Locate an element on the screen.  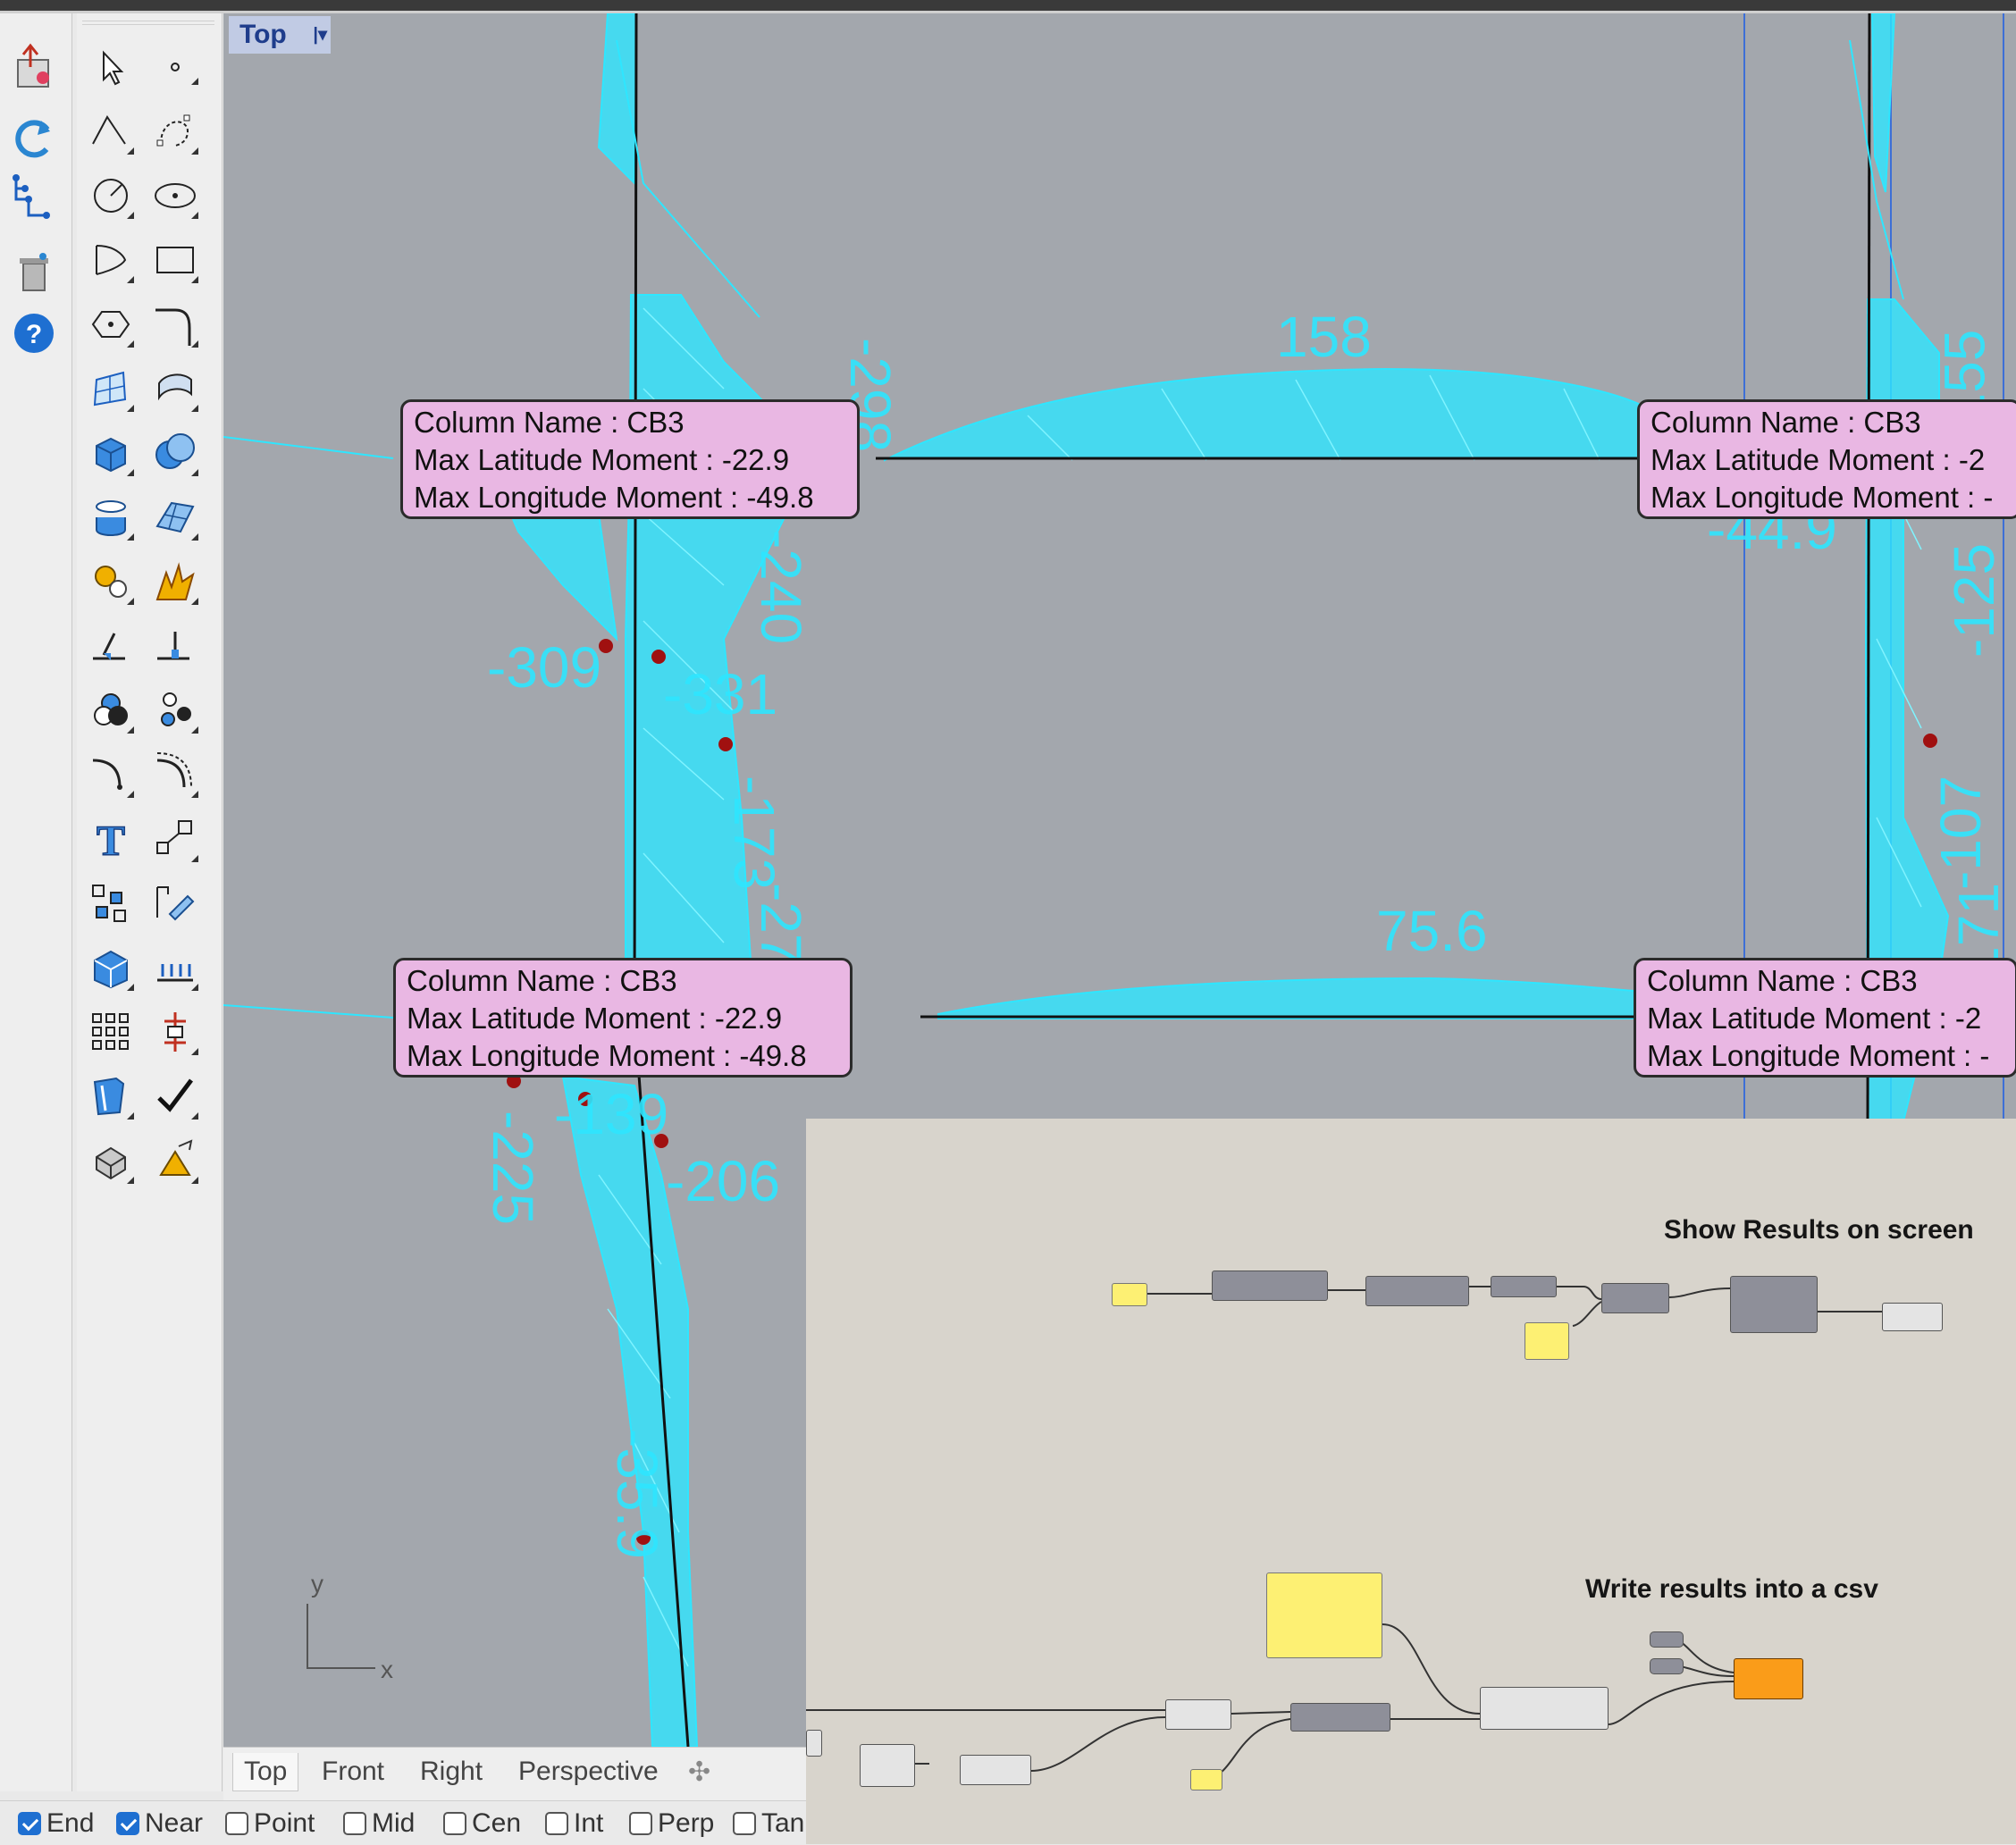
value-label: -206 is located at coordinates (723, 1181).